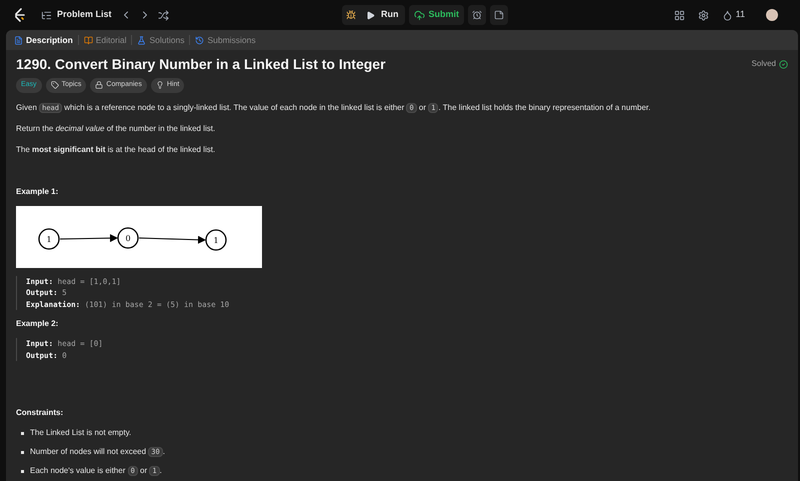 This screenshot has height=481, width=800. I want to click on alarm-button, so click(477, 15).